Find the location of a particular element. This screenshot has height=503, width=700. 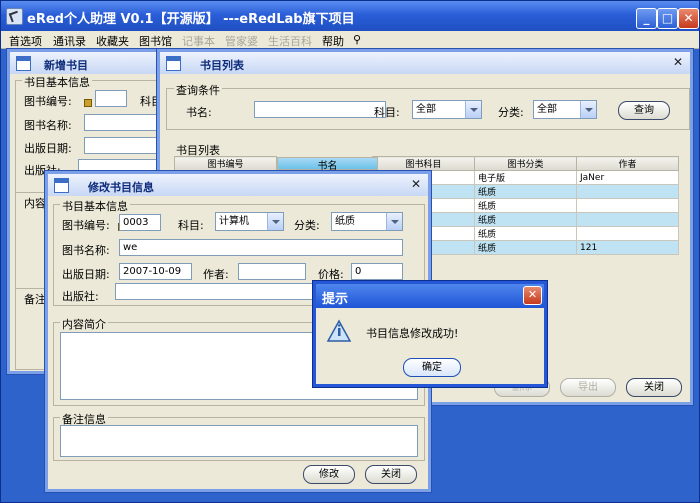

add-book-name-input is located at coordinates (121, 122).